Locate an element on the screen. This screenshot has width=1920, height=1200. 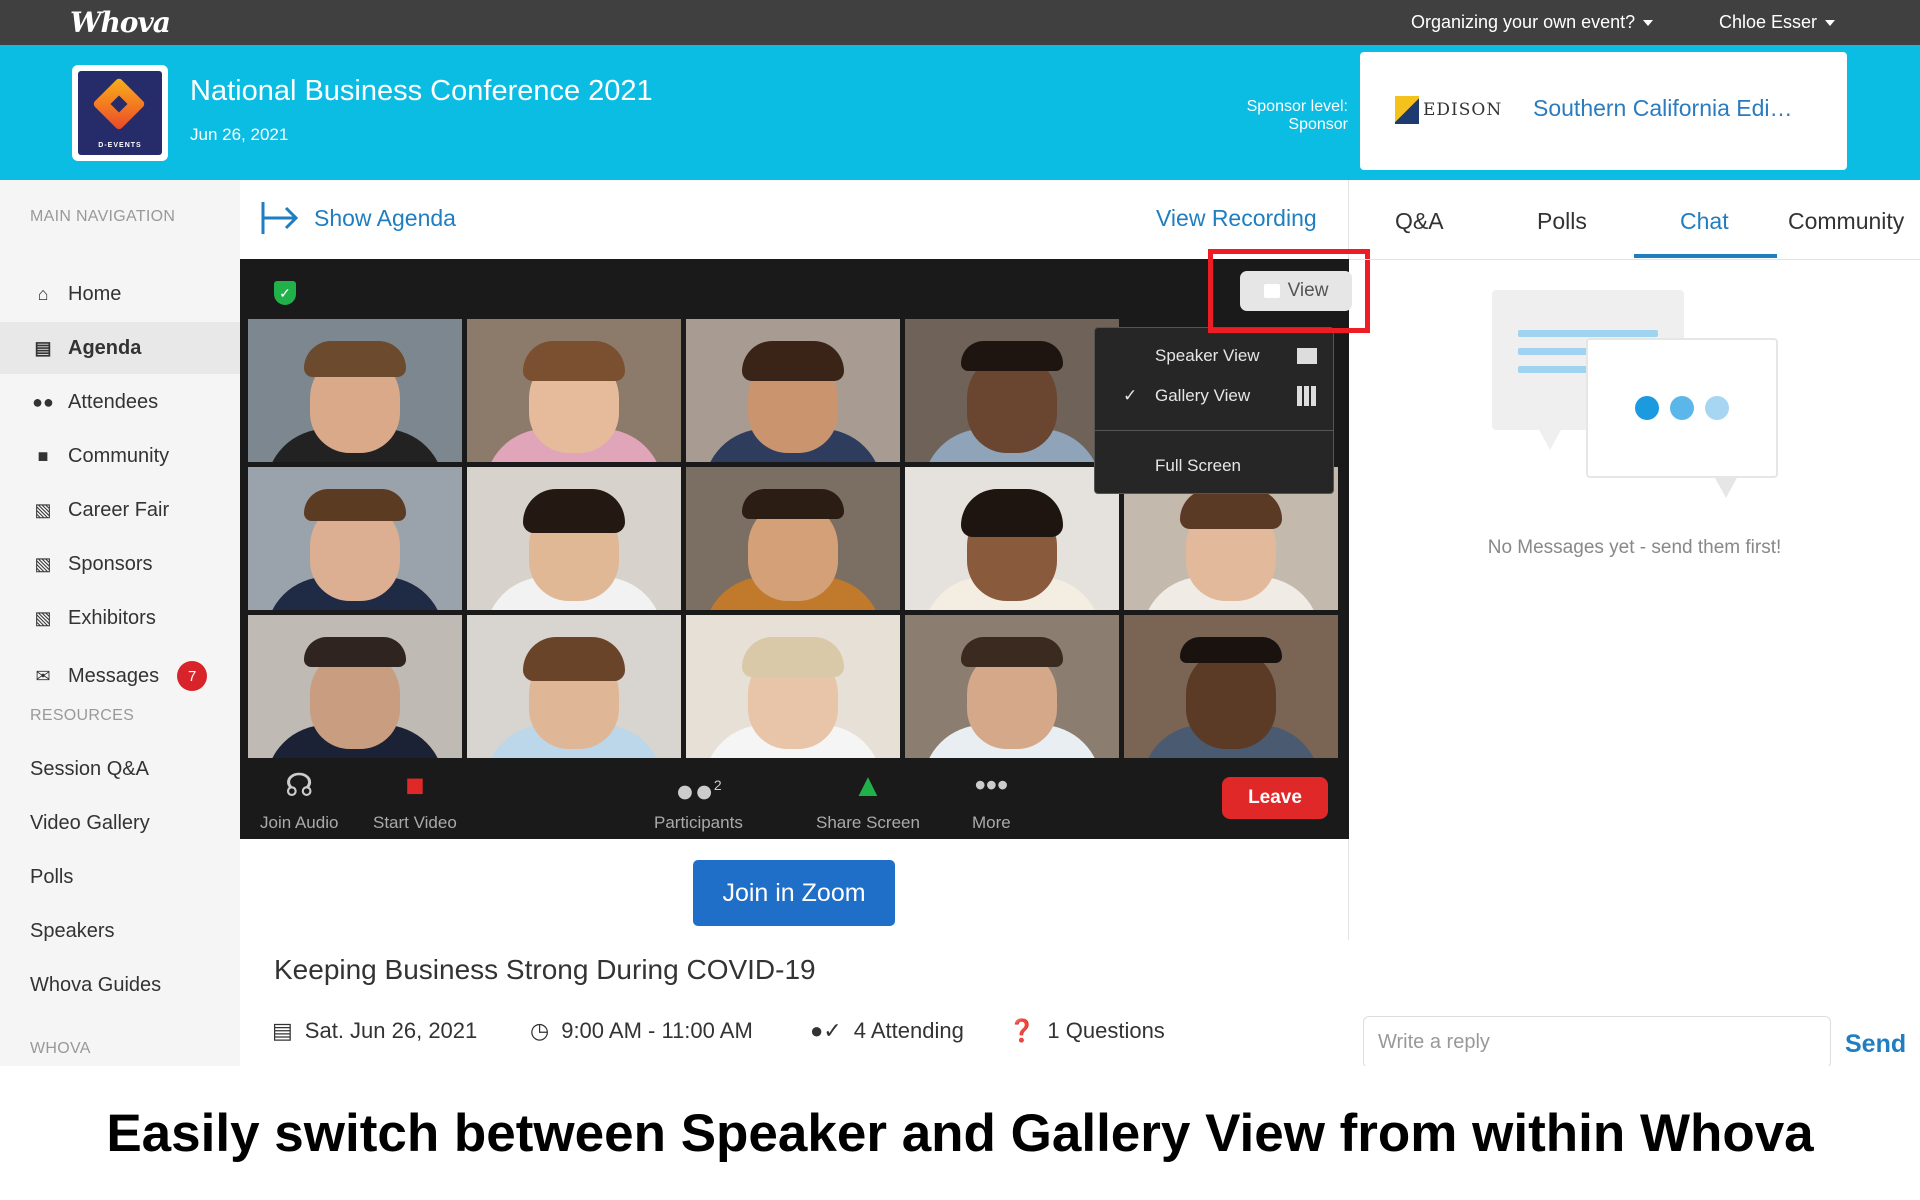
whova-logo: Whova is located at coordinates (120, 22).